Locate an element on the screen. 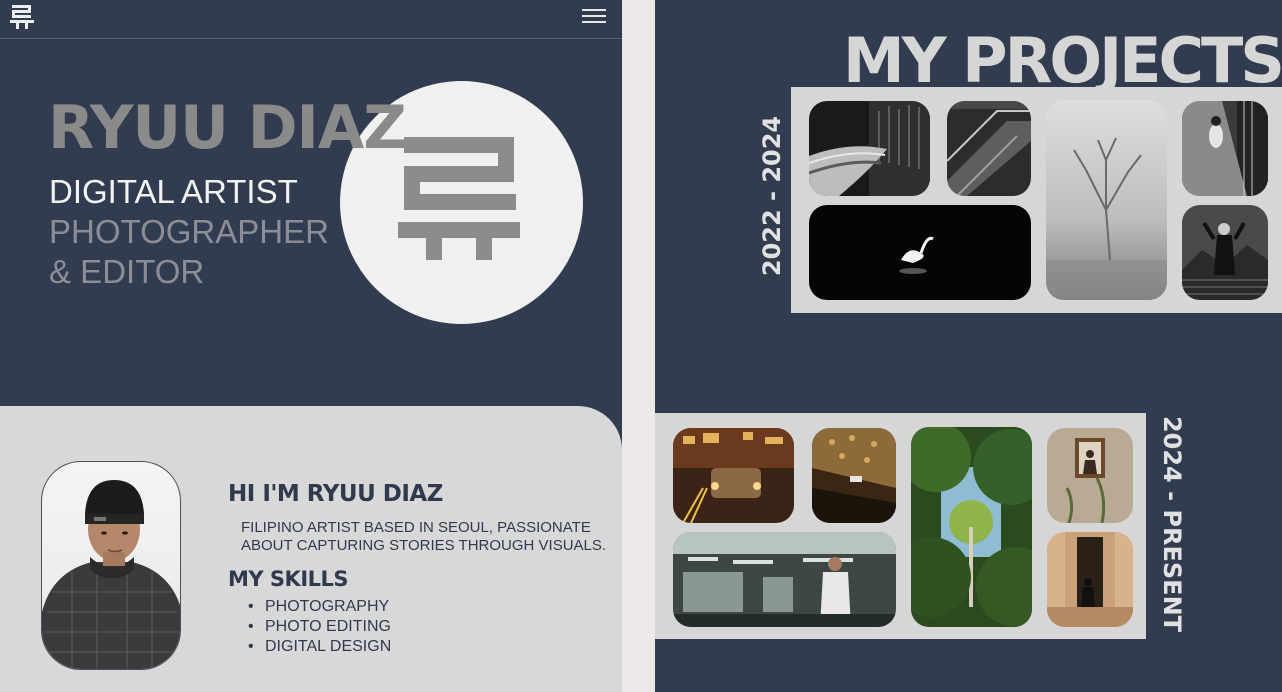 The height and width of the screenshot is (692, 1282). skill-item: PHOTOGRAPHY is located at coordinates (319, 607).